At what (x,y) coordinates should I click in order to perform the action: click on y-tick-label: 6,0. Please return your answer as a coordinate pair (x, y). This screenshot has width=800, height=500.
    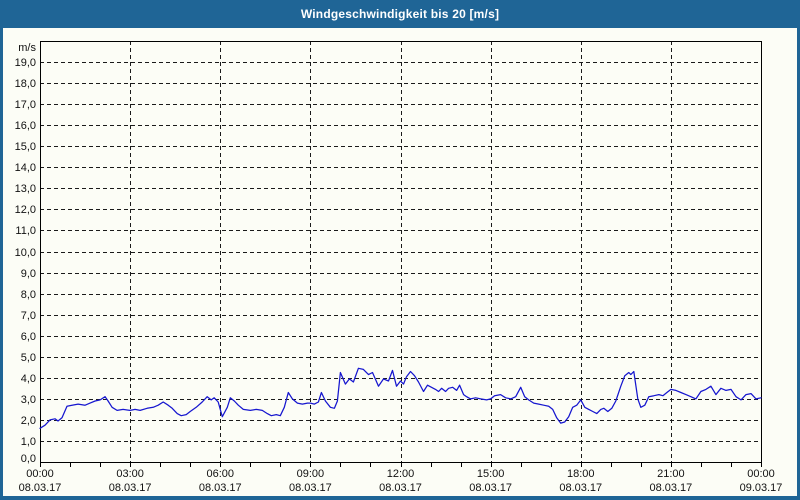
    Looking at the image, I should click on (28, 337).